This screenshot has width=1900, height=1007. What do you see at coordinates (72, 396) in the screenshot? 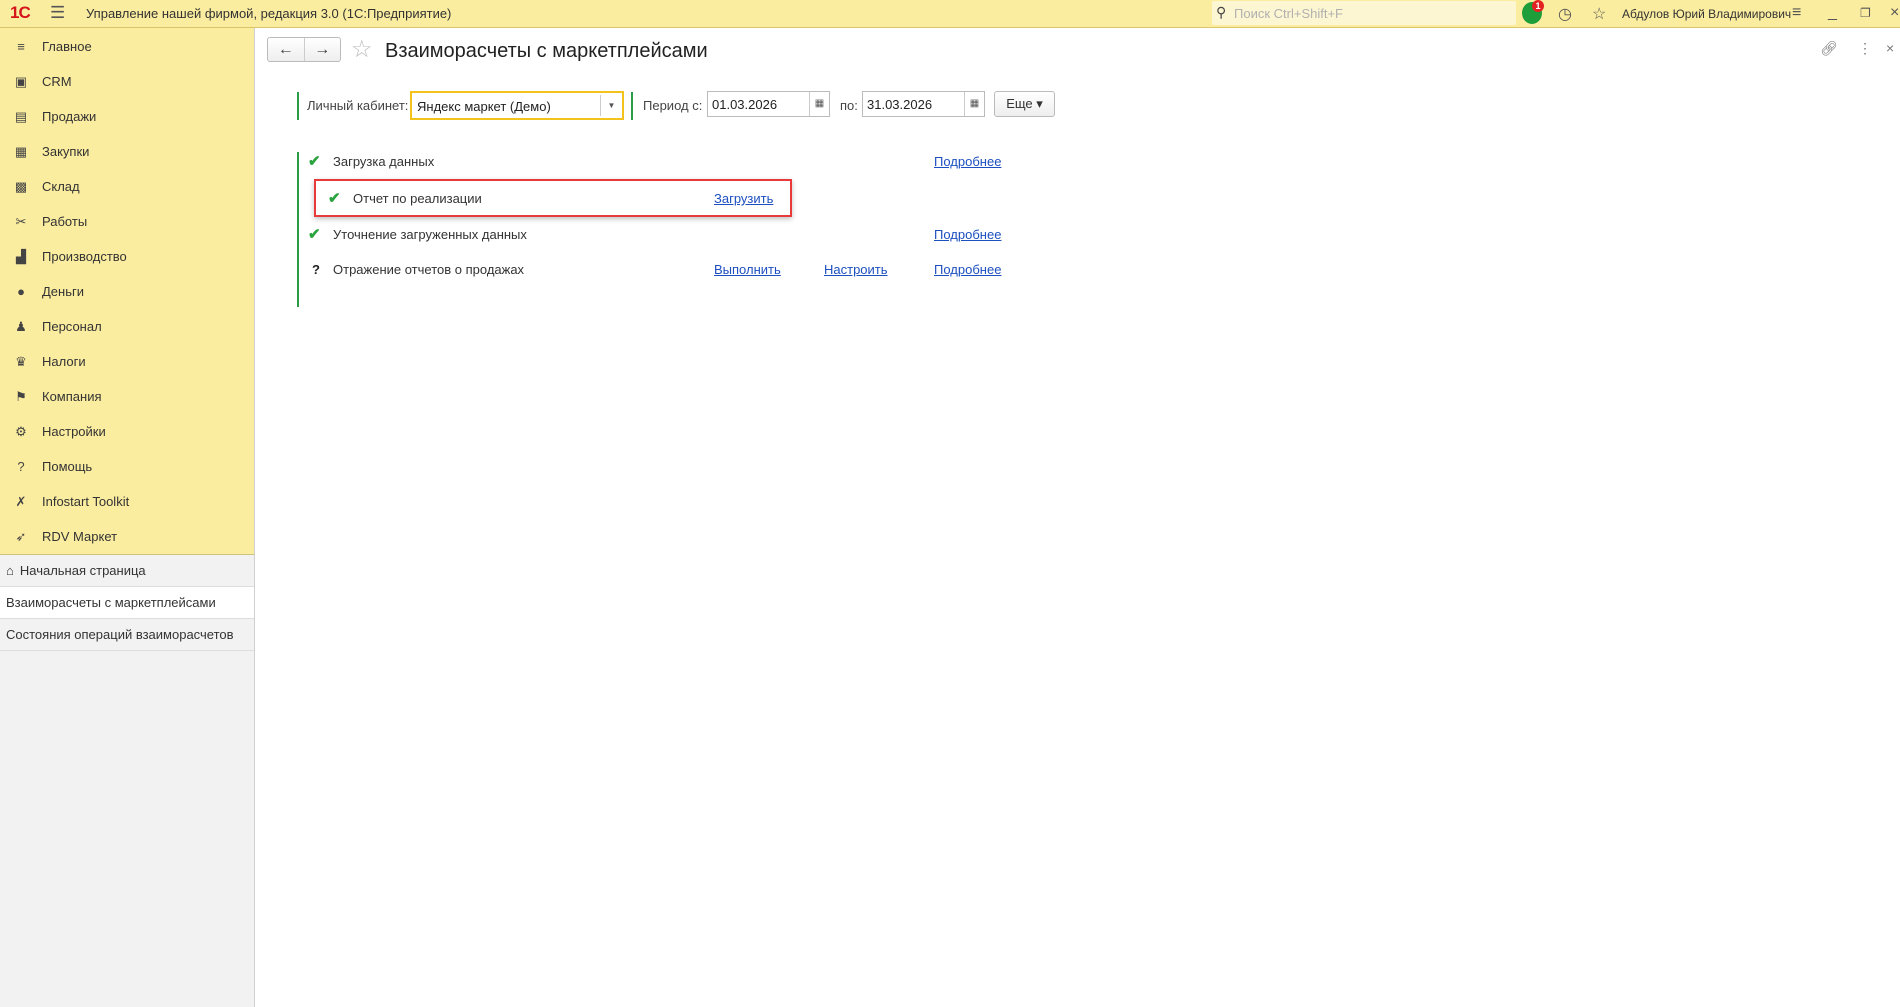
I see `sidebar-item-label: Компания` at bounding box center [72, 396].